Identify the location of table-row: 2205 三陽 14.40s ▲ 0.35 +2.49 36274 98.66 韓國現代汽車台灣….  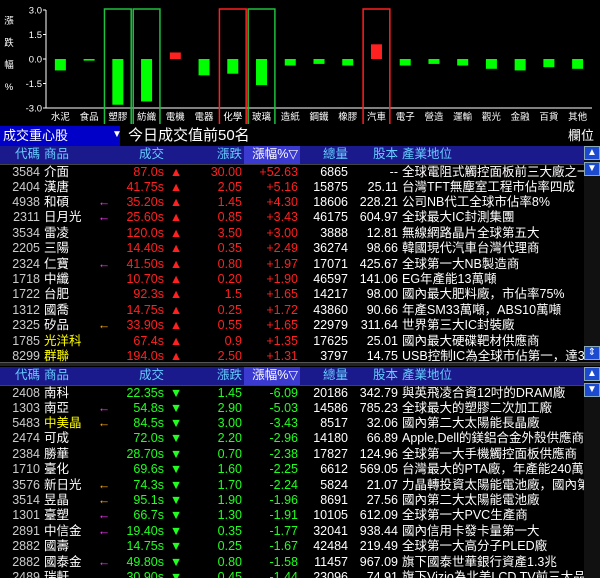
(292, 248).